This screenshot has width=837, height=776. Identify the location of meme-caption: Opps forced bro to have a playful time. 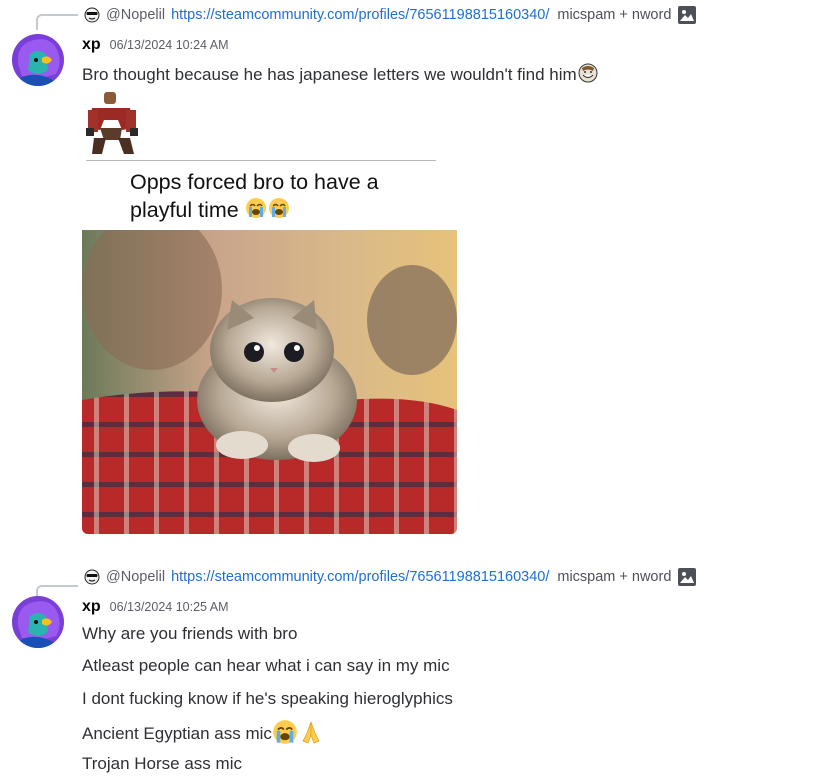
(280, 197).